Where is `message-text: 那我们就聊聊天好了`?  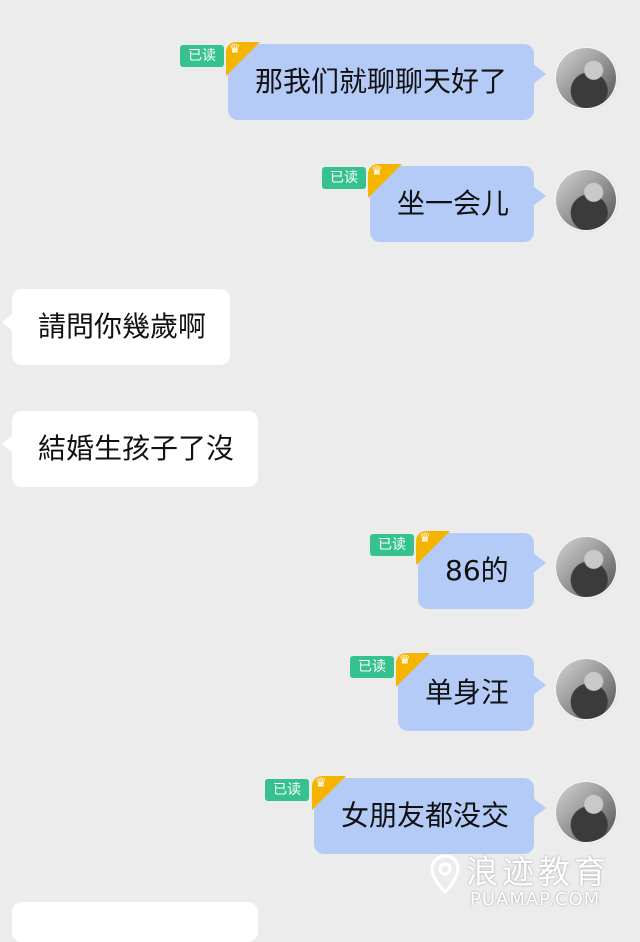 message-text: 那我们就聊聊天好了 is located at coordinates (381, 81).